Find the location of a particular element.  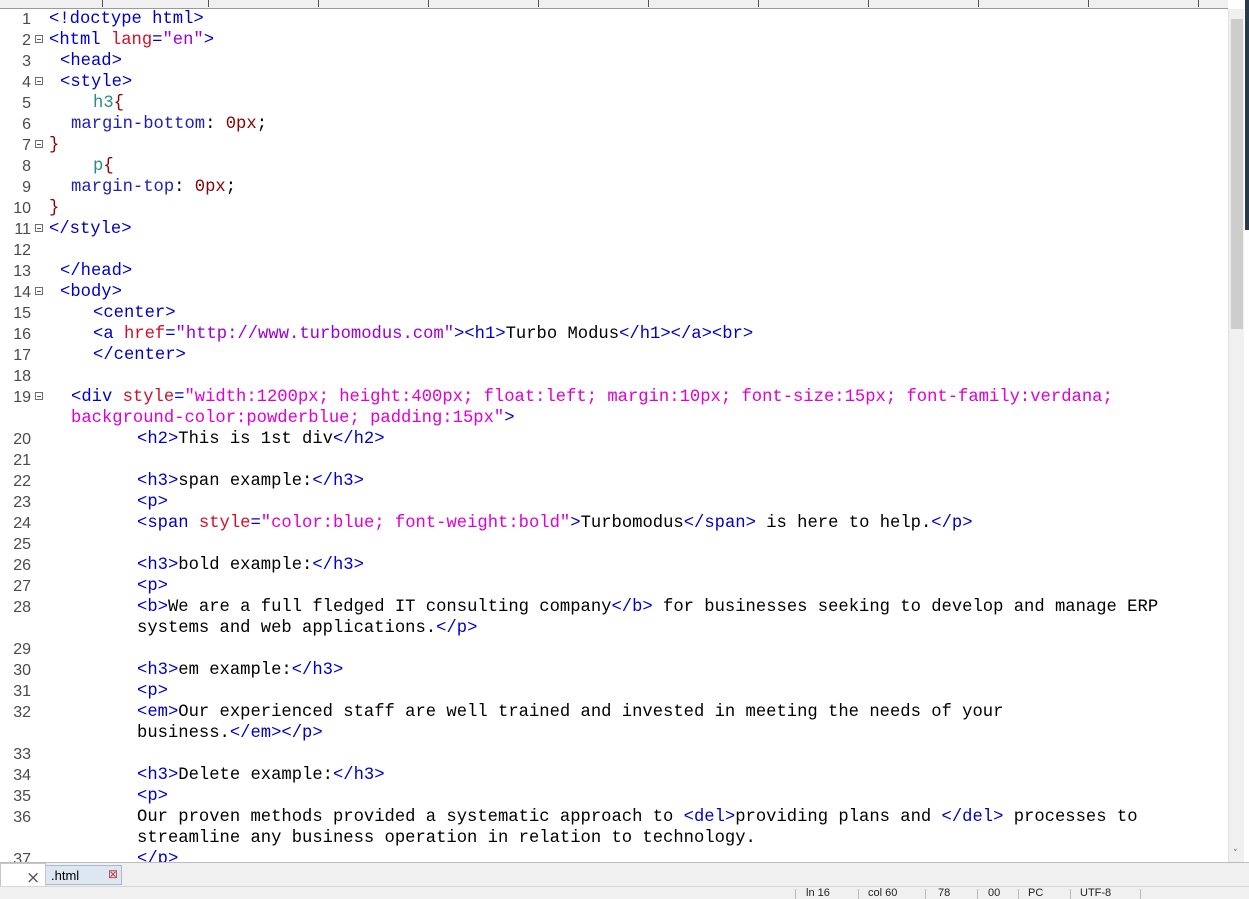

file-tab-name: .html is located at coordinates (65, 875).